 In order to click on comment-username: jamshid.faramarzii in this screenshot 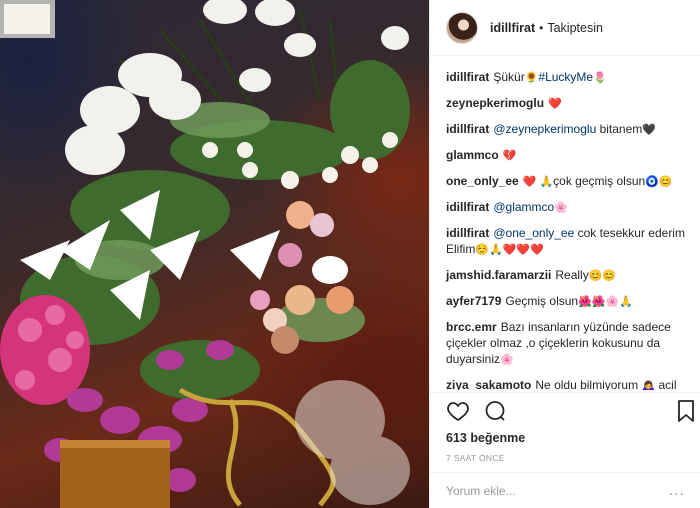, I will do `click(498, 275)`.